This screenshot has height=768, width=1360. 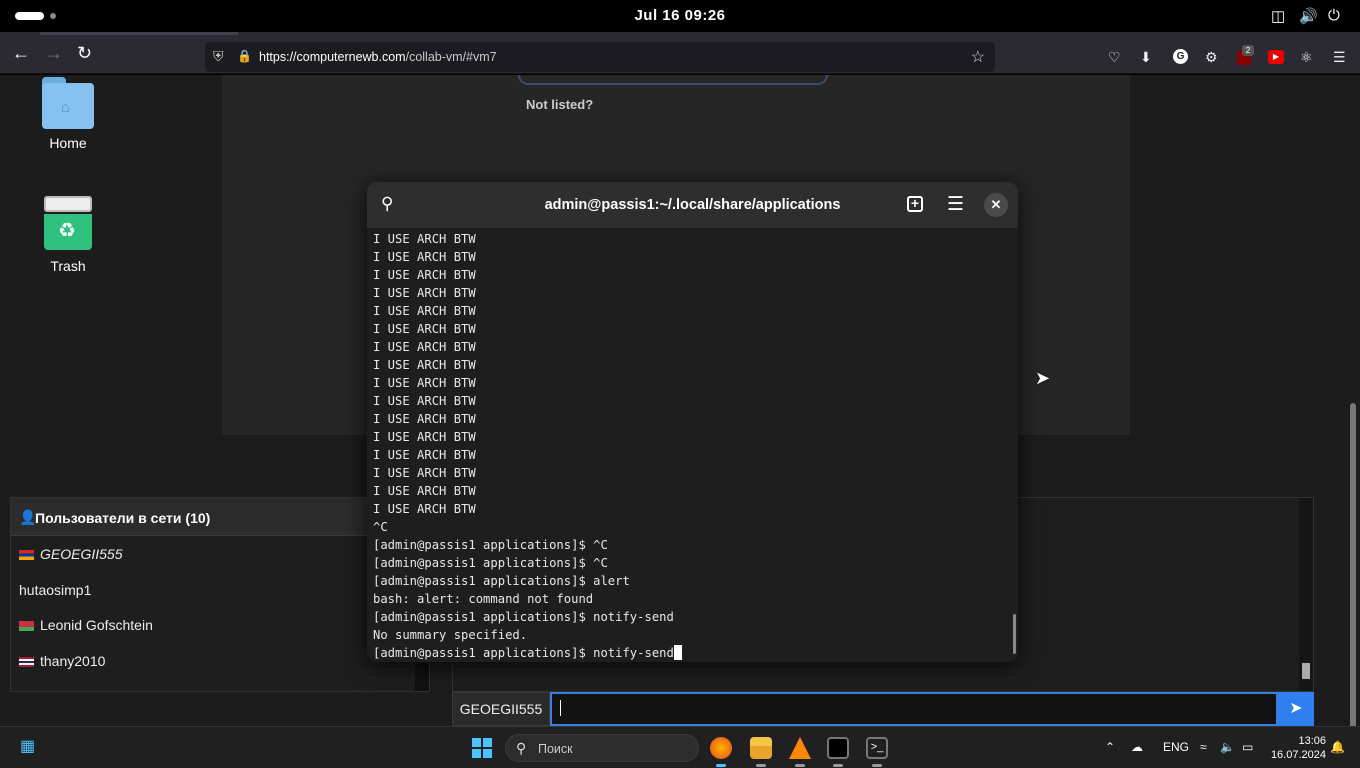 What do you see at coordinates (559, 104) in the screenshot?
I see `not-listed-link: Not listed?` at bounding box center [559, 104].